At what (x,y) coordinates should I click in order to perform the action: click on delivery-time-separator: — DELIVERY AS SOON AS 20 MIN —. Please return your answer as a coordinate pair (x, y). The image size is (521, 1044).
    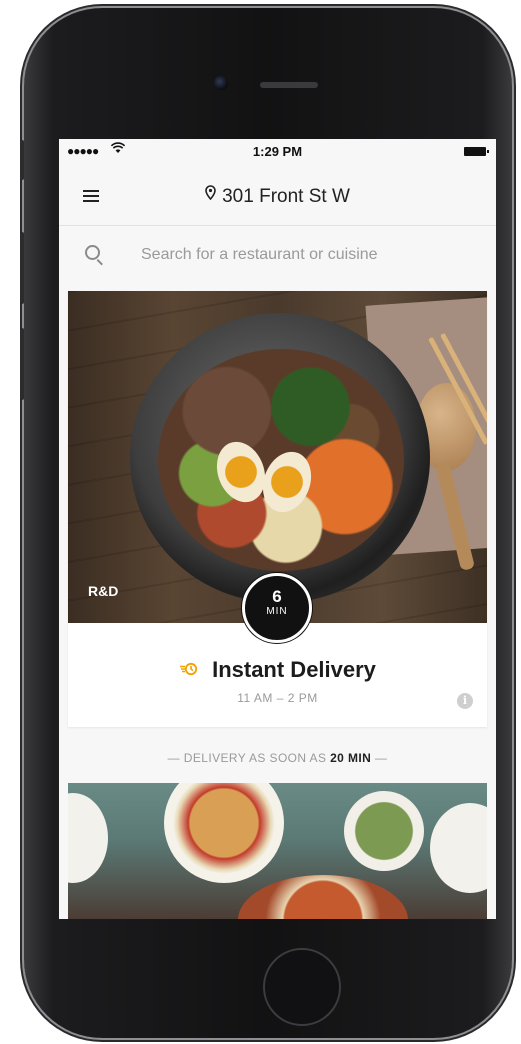
    Looking at the image, I should click on (277, 758).